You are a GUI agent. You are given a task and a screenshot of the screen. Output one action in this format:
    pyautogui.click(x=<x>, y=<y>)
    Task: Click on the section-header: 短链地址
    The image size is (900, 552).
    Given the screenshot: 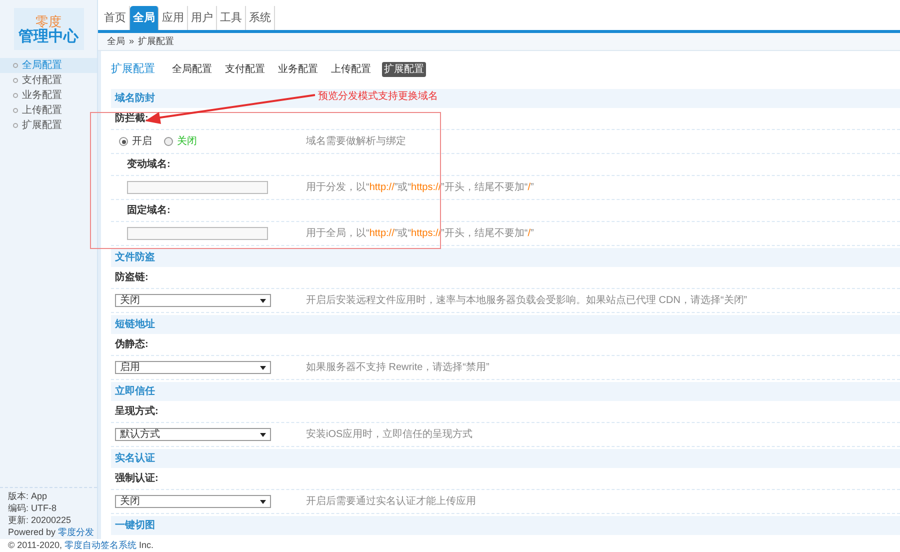 What is the action you would take?
    pyautogui.click(x=505, y=324)
    